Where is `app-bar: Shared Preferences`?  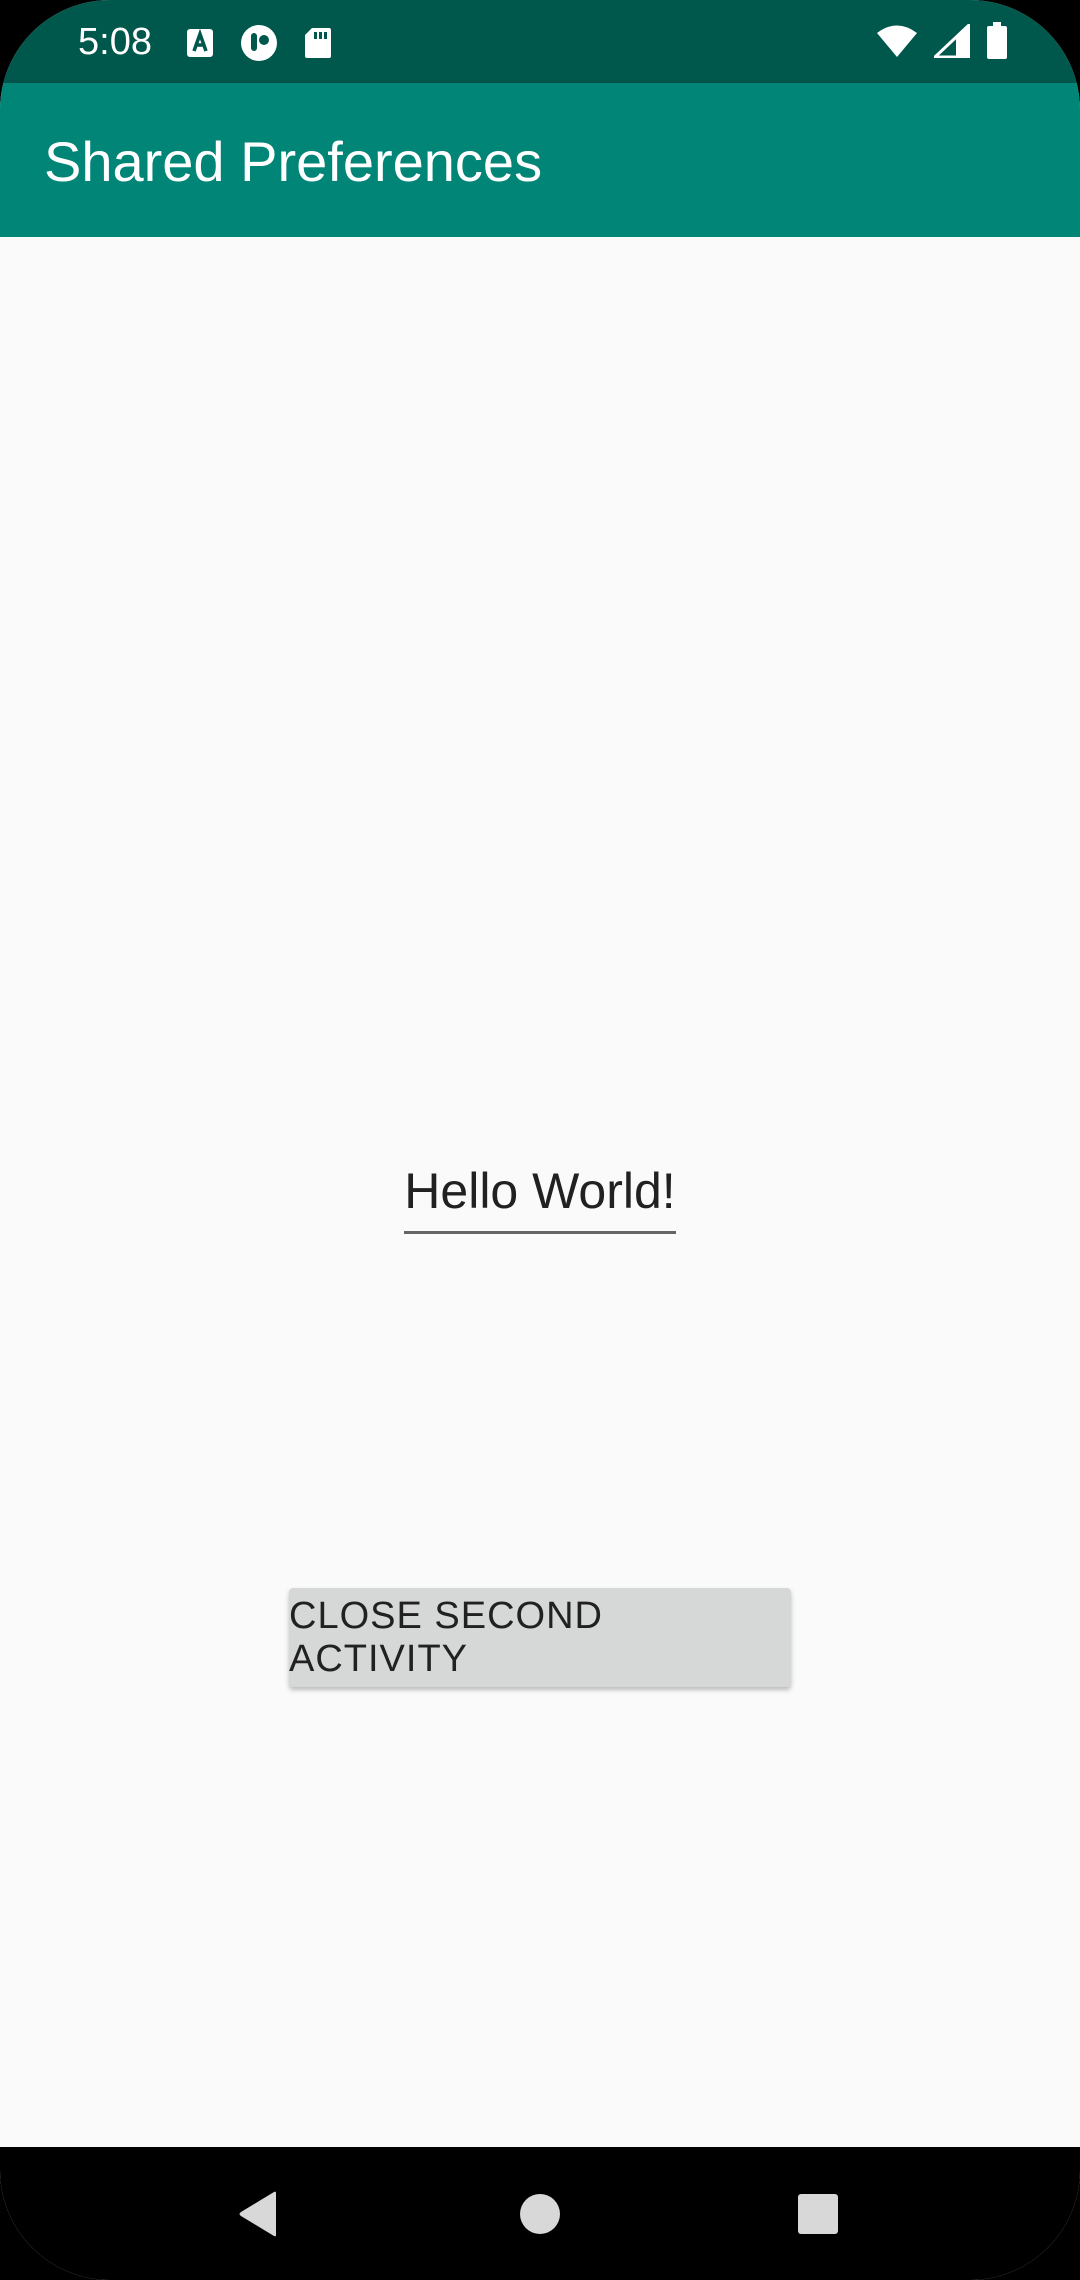
app-bar: Shared Preferences is located at coordinates (540, 160).